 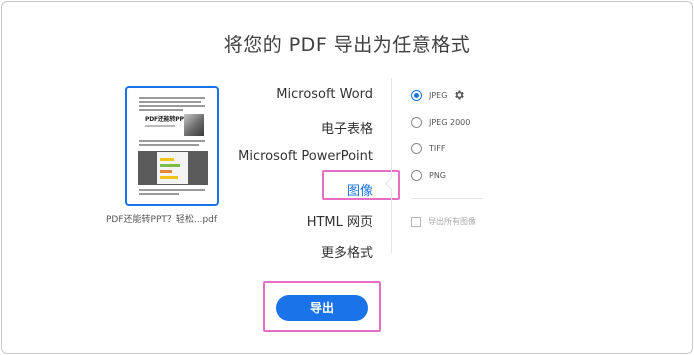 What do you see at coordinates (160, 126) in the screenshot?
I see `thumbnail-subline` at bounding box center [160, 126].